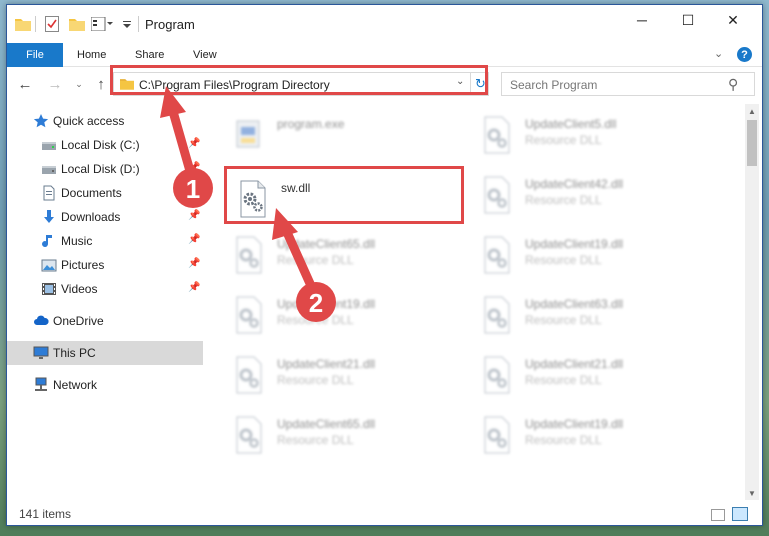  Describe the element at coordinates (326, 304) in the screenshot. I see `file-name: UpdateClient19.dll` at that location.